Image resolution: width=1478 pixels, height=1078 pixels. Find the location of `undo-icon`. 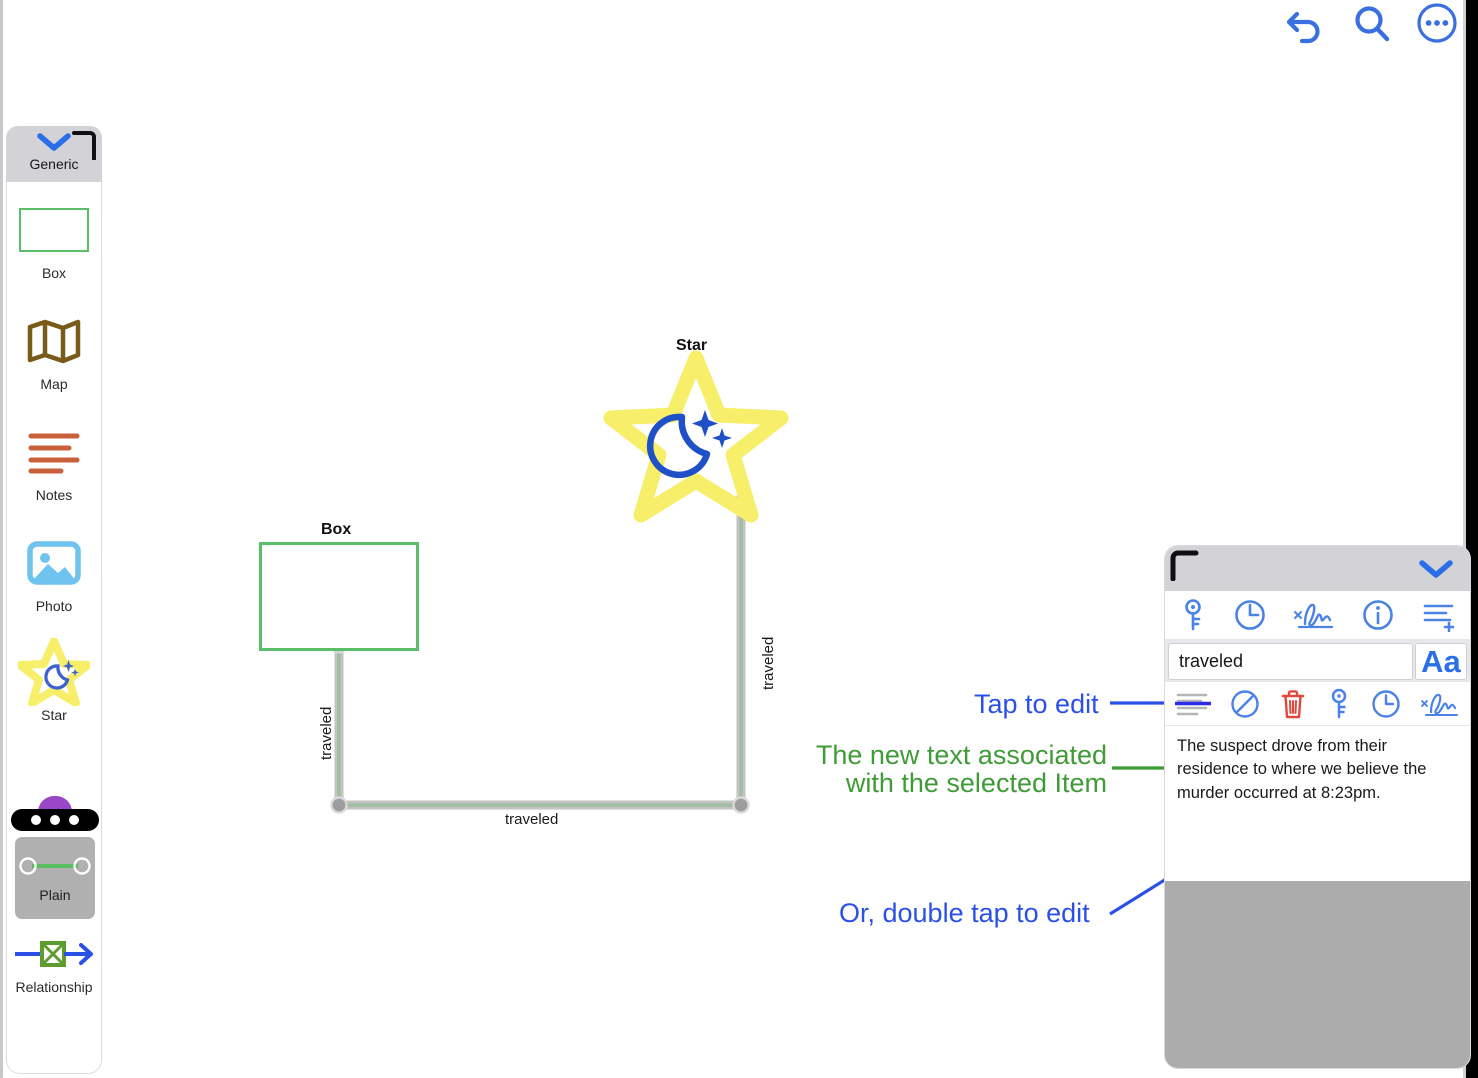

undo-icon is located at coordinates (1305, 23).